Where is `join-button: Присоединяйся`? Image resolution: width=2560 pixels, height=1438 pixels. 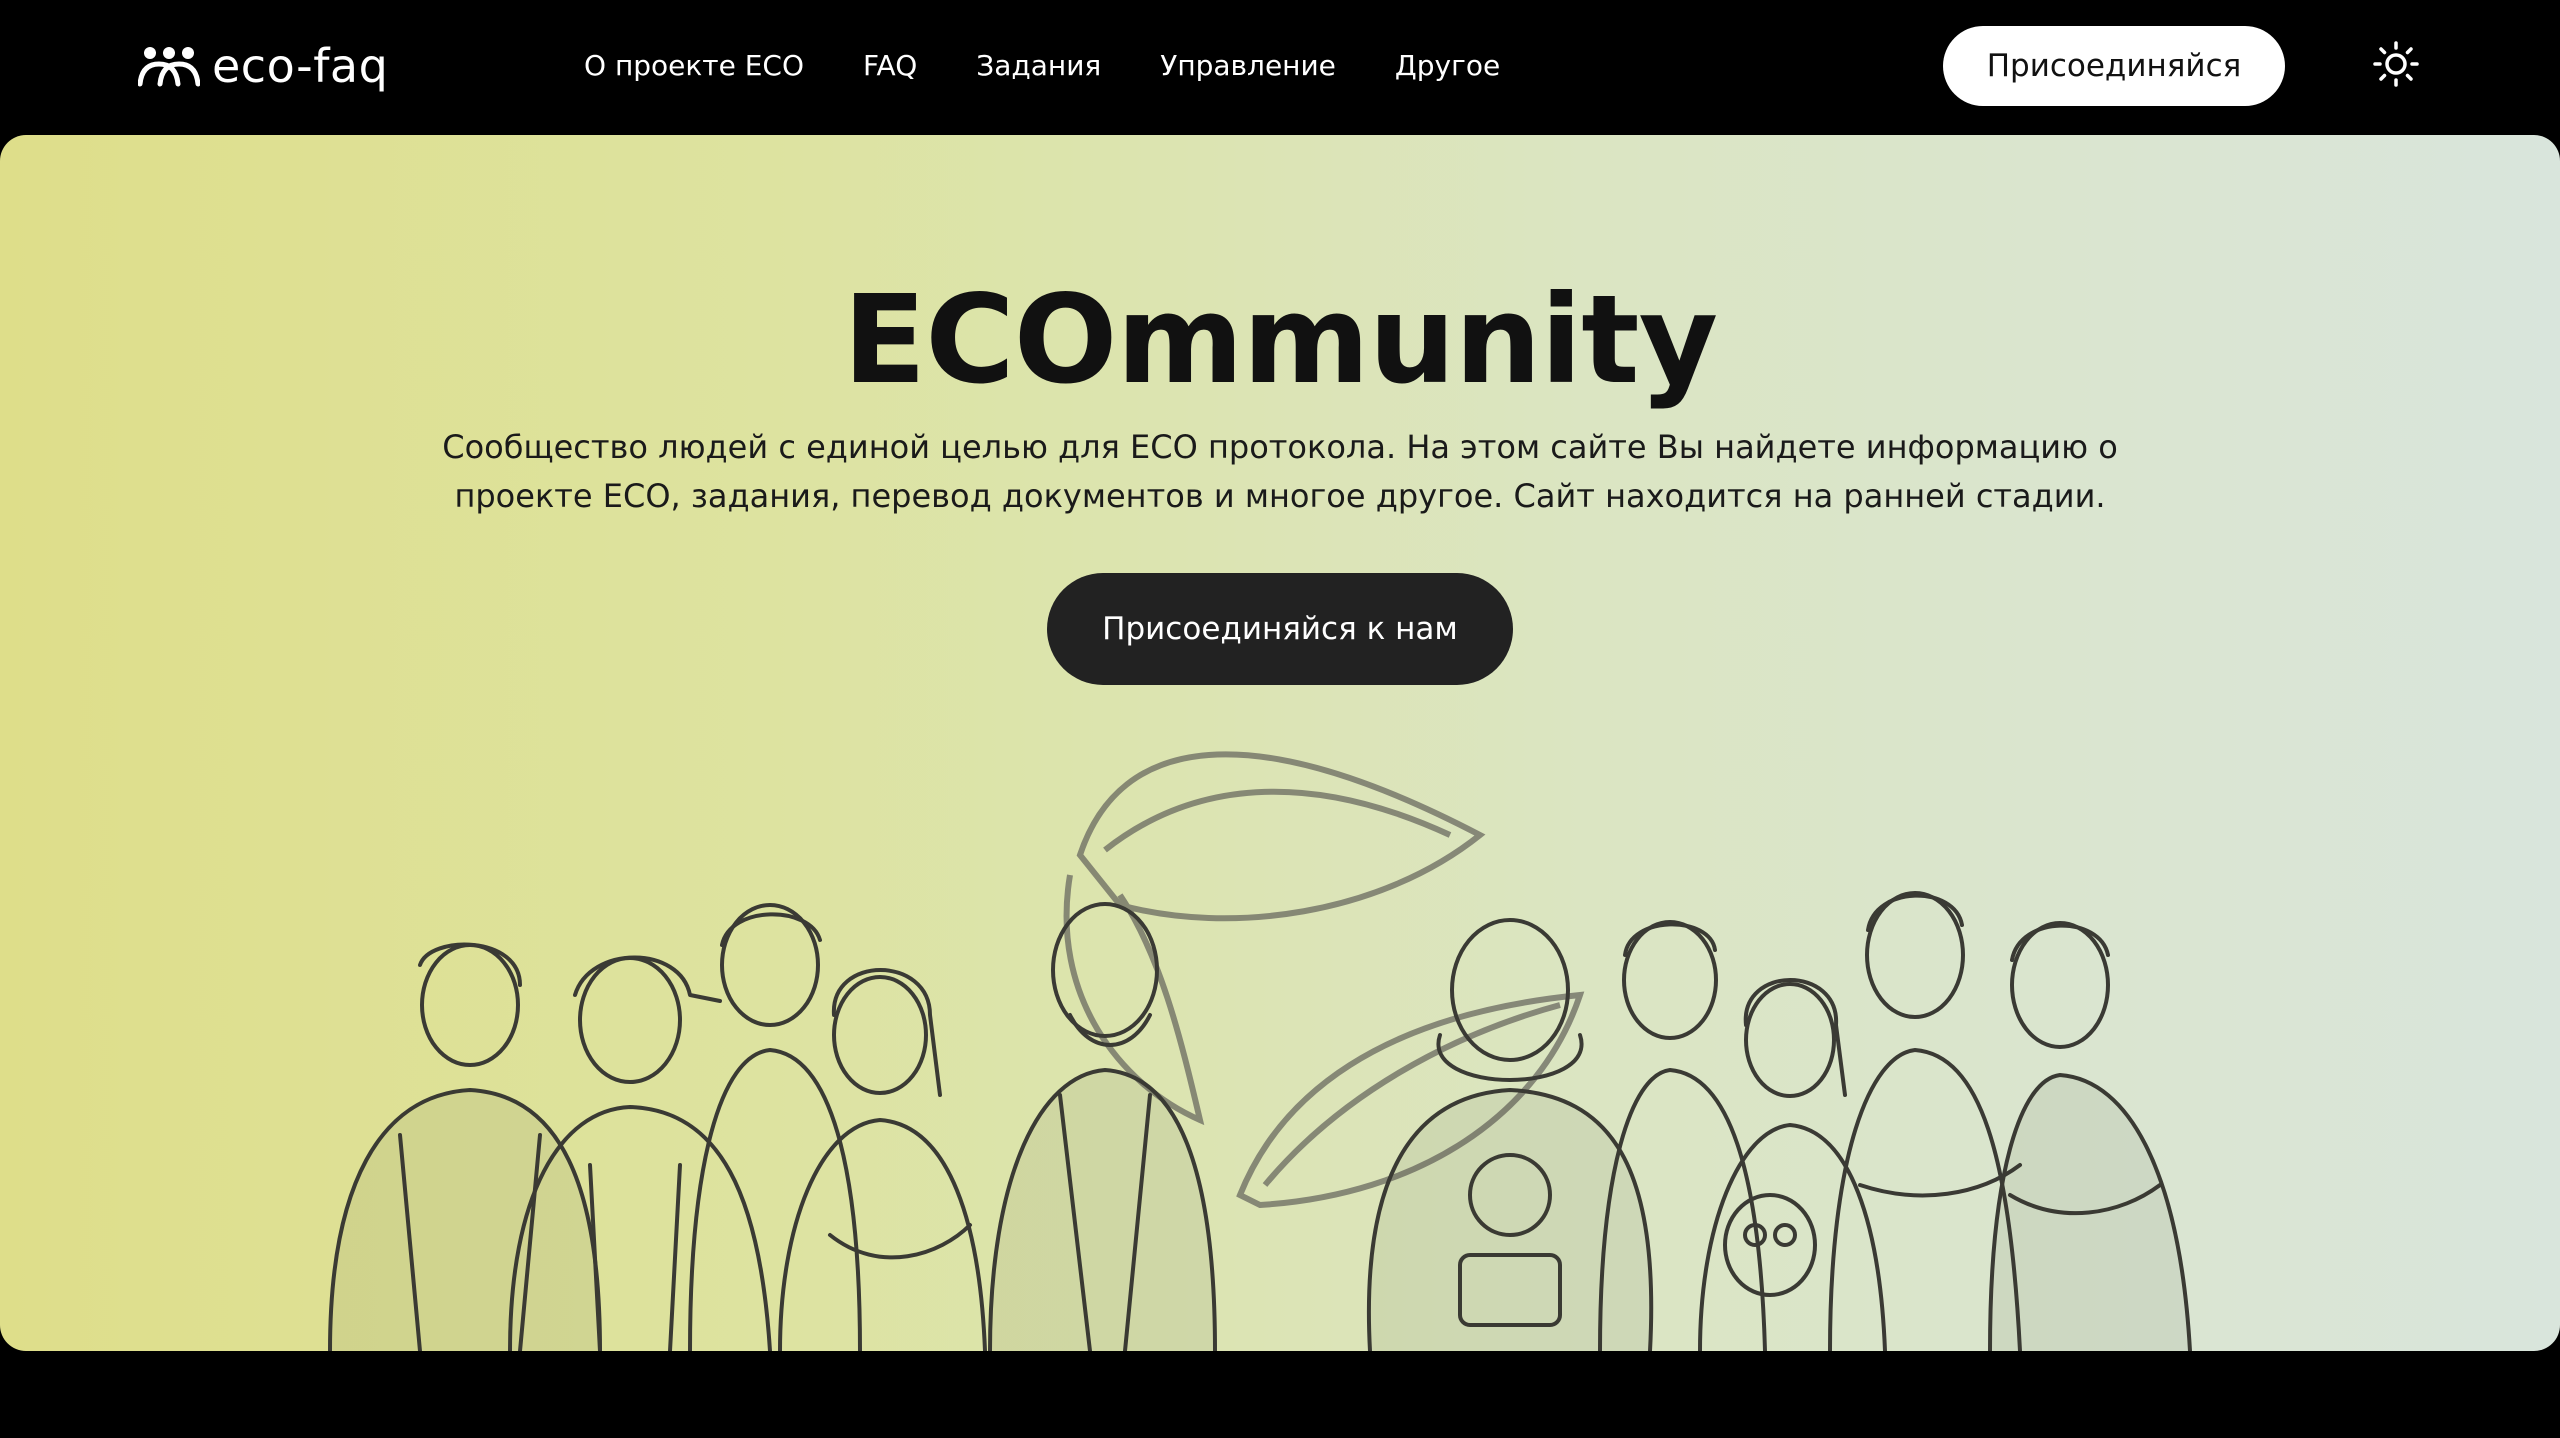
join-button: Присоединяйся is located at coordinates (2114, 66).